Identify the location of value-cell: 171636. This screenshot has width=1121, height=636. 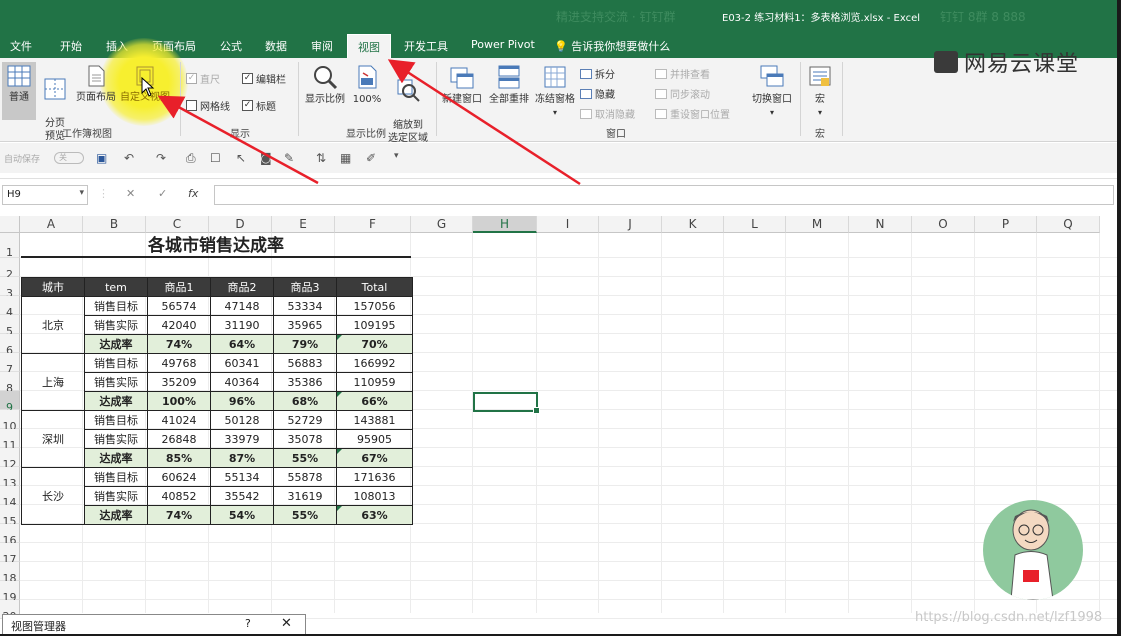
(374, 477).